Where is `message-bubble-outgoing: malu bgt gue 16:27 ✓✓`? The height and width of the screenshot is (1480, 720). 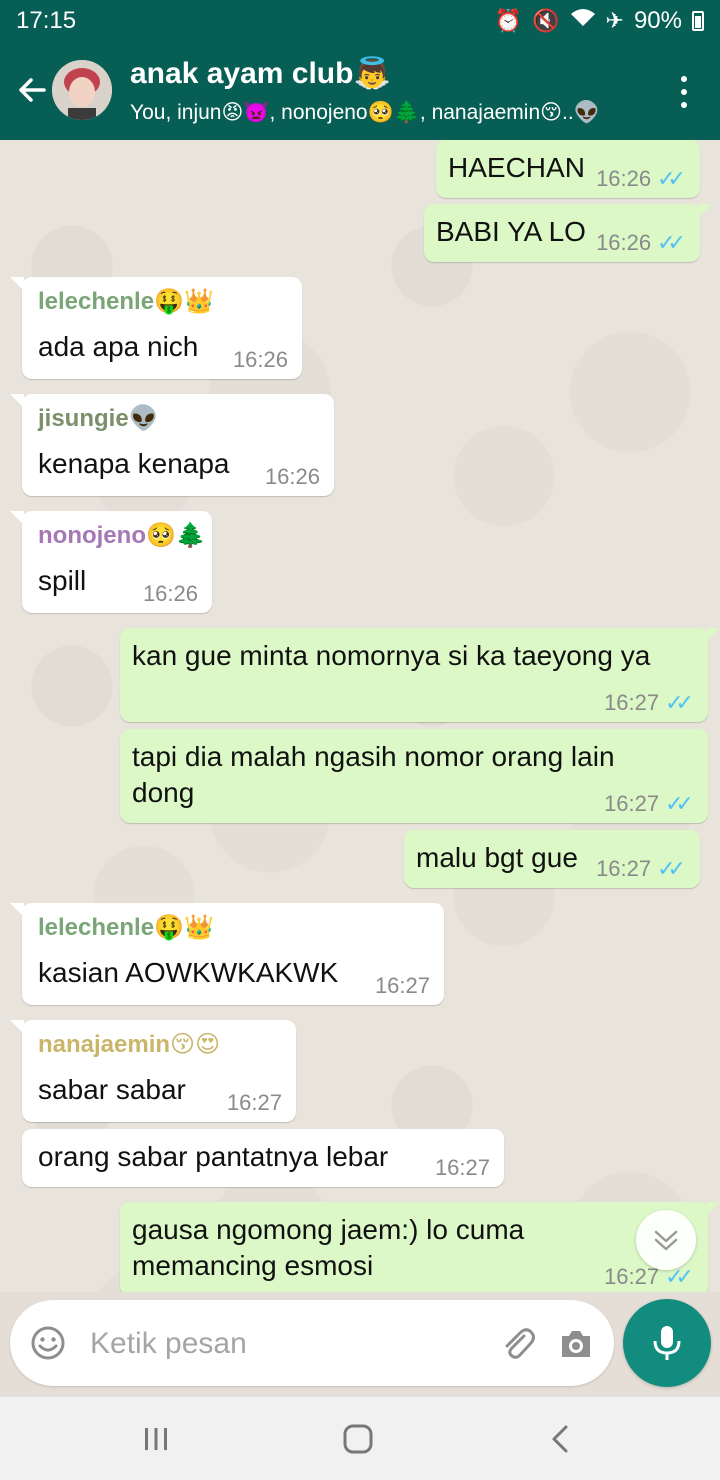 message-bubble-outgoing: malu bgt gue 16:27 ✓✓ is located at coordinates (552, 859).